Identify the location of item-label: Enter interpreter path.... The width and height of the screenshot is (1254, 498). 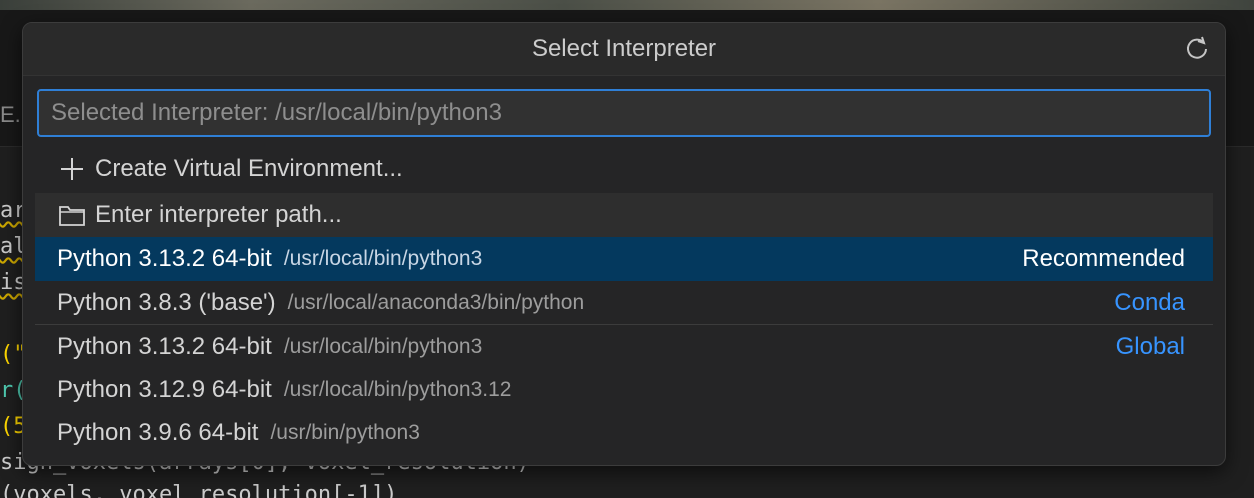
(218, 214).